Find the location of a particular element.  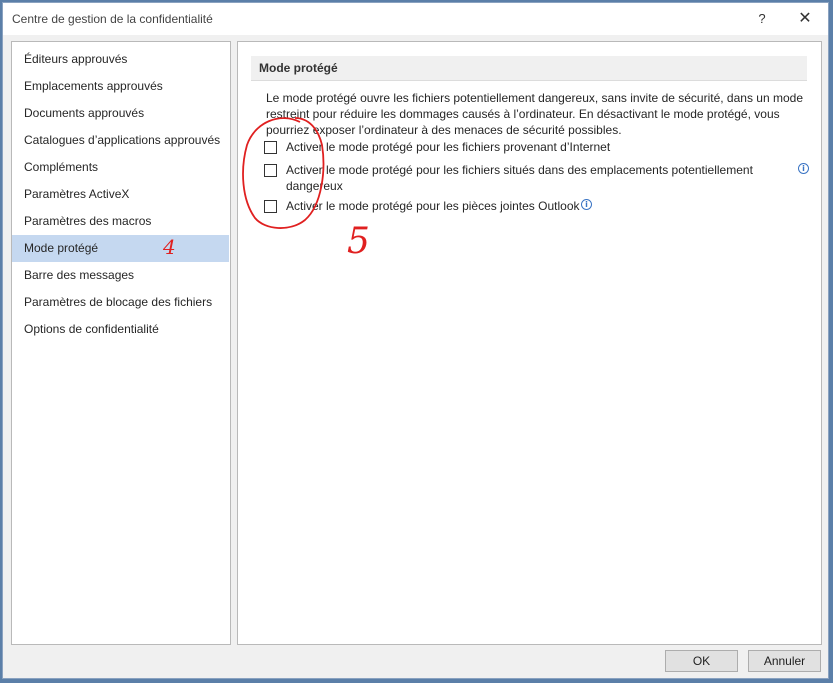

cancel-button: Annuler is located at coordinates (784, 661).